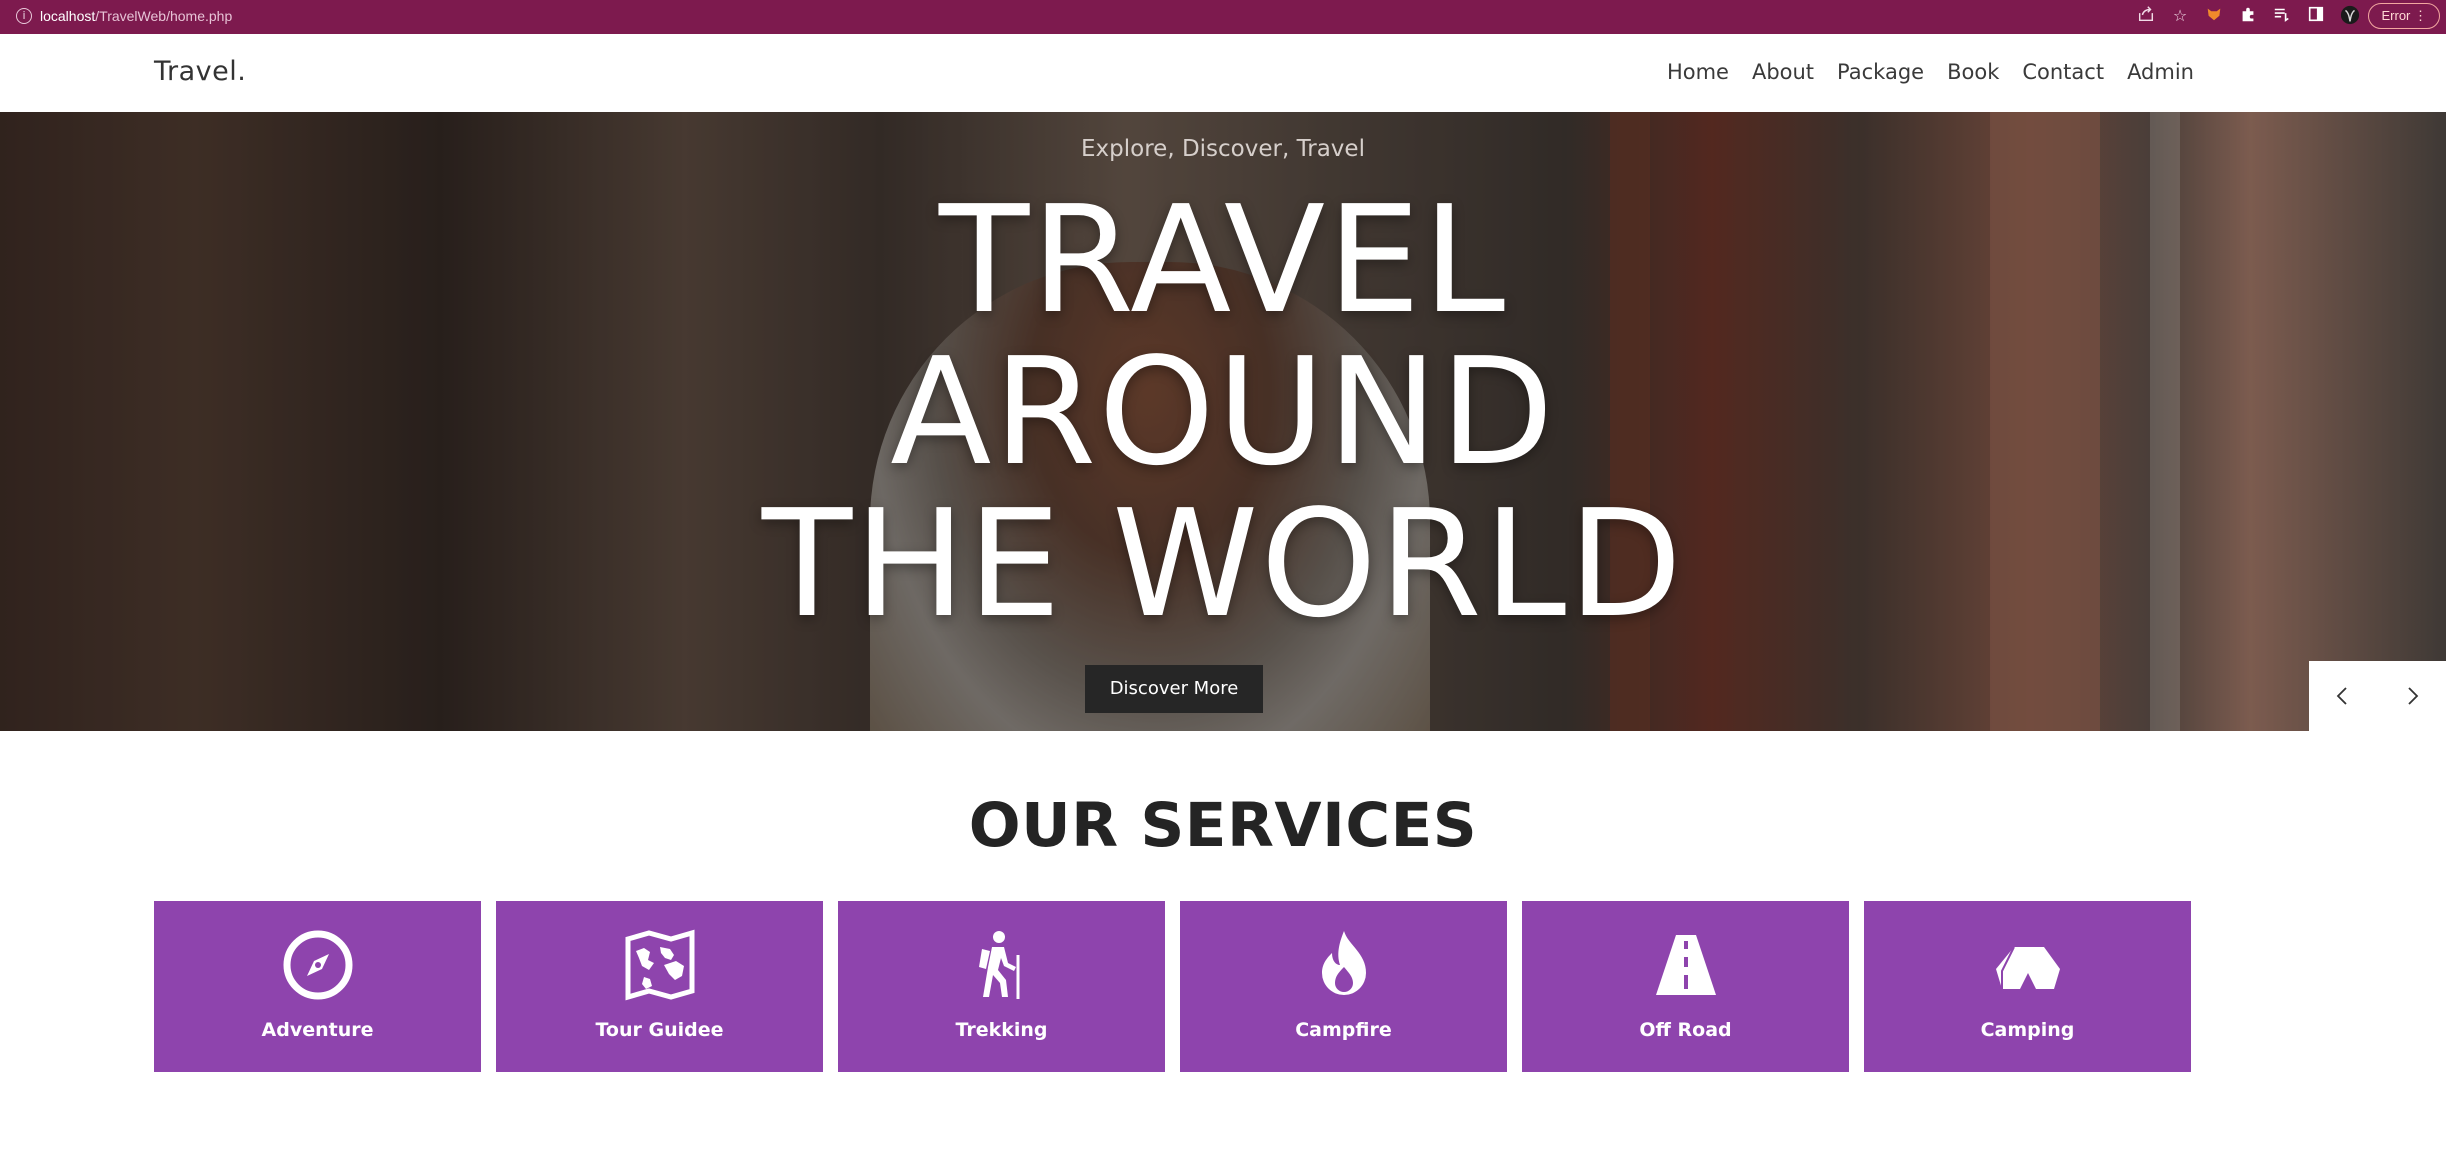 The height and width of the screenshot is (1152, 2446). What do you see at coordinates (1174, 689) in the screenshot?
I see `discover-more-button: Discover More` at bounding box center [1174, 689].